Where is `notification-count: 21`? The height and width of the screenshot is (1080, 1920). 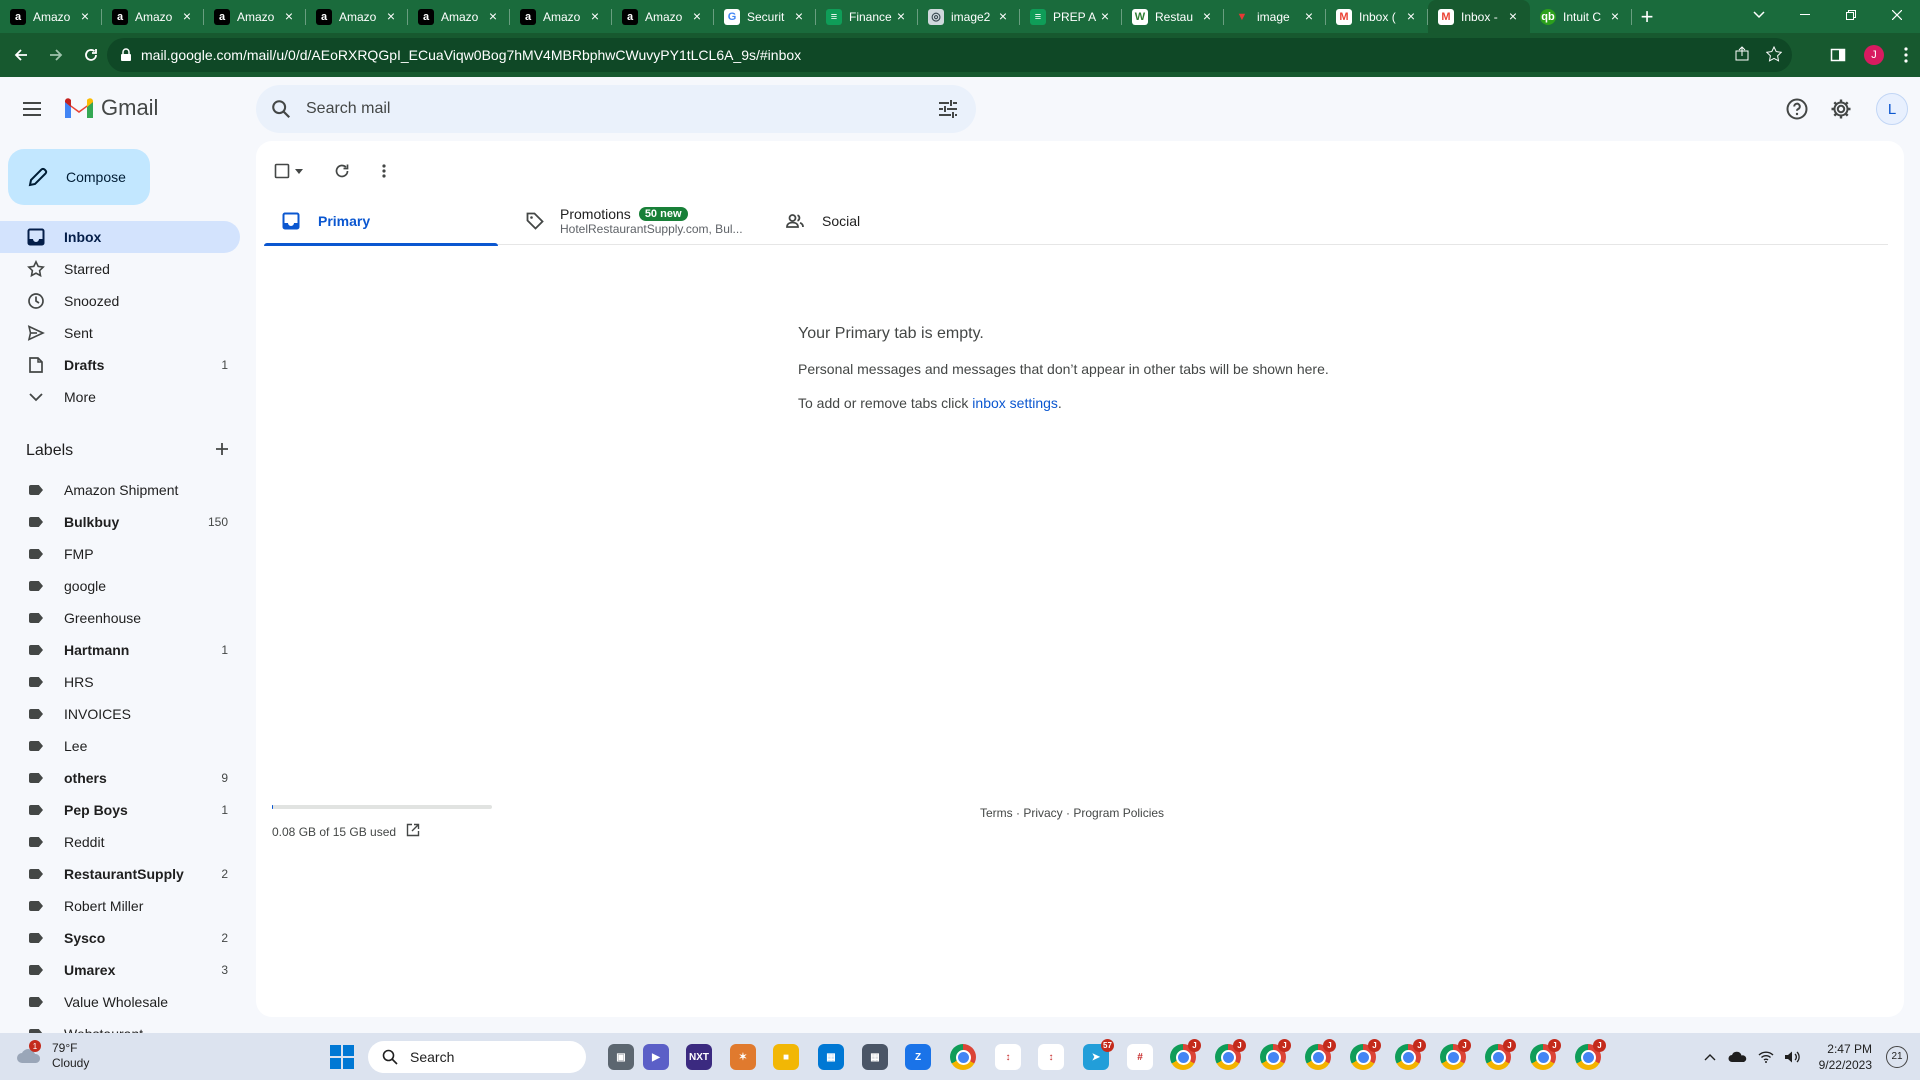 notification-count: 21 is located at coordinates (1897, 1056).